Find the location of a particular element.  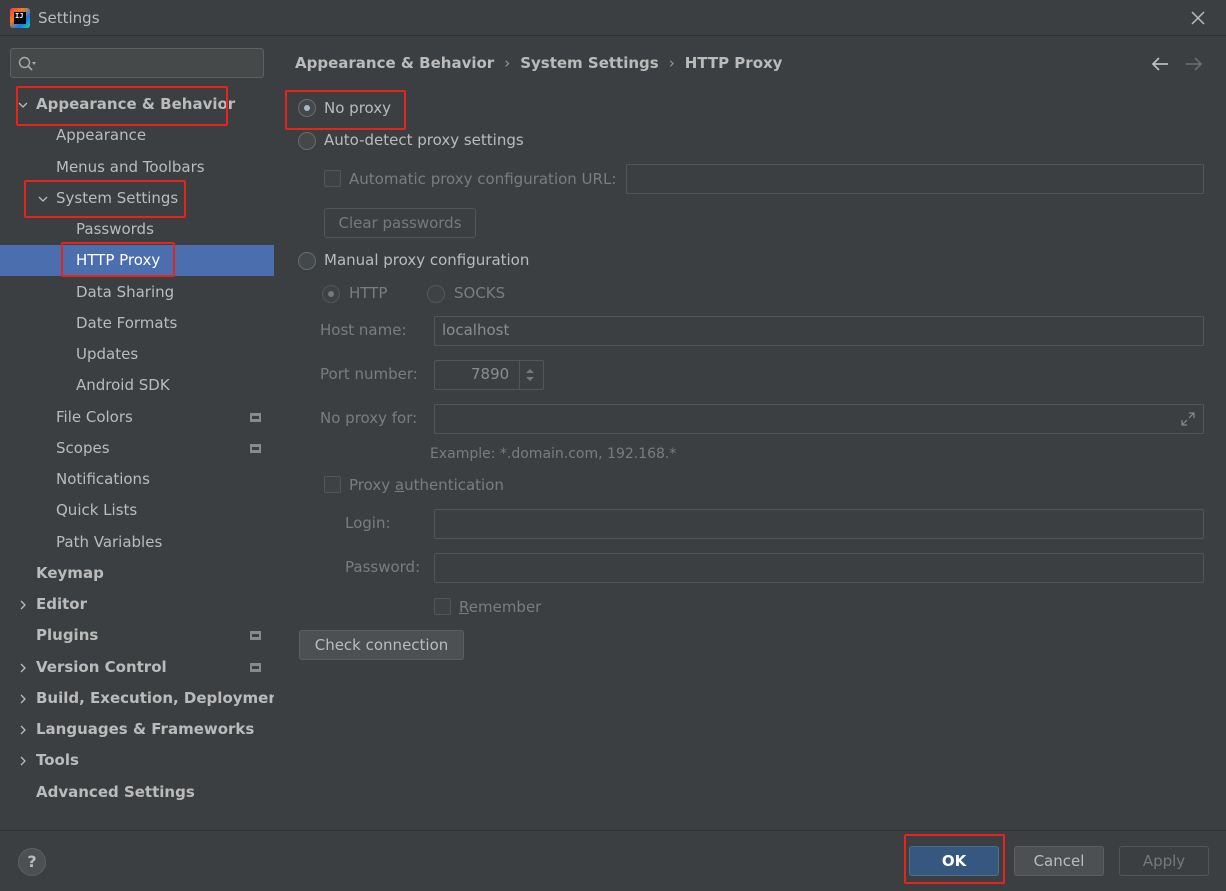

sidebar-item-appearance: Appearance is located at coordinates (137, 135).